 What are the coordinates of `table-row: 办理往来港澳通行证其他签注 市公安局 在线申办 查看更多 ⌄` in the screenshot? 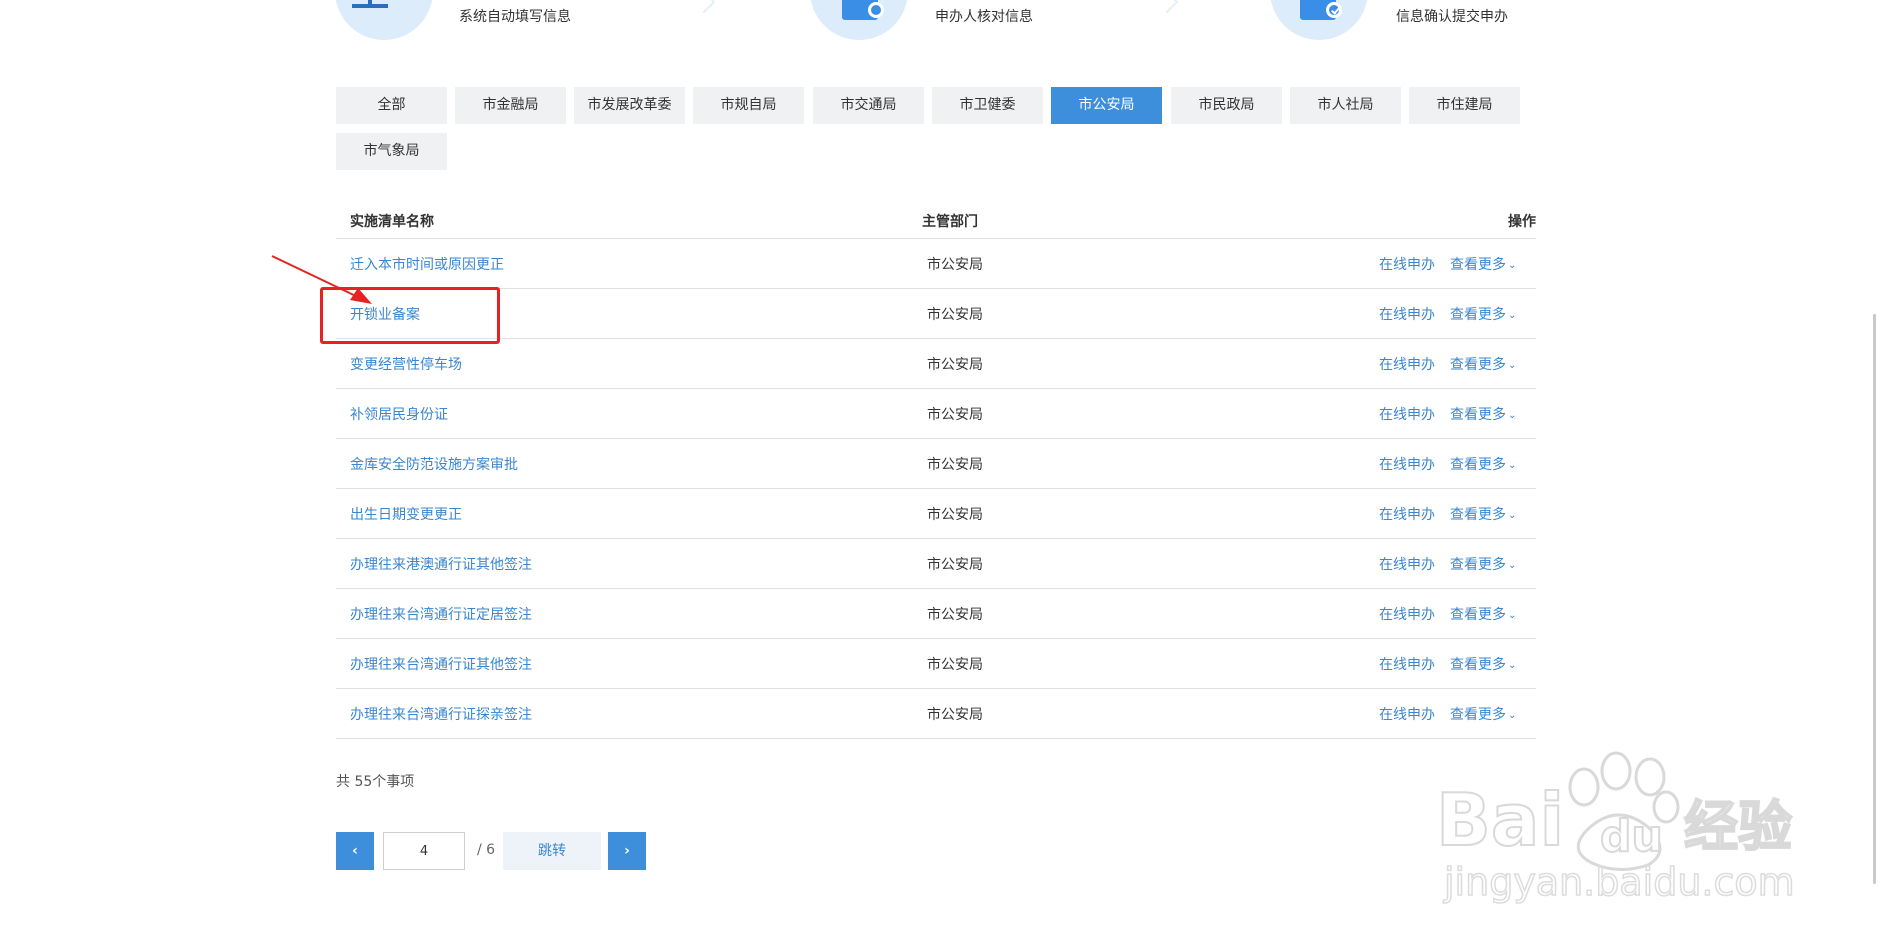 It's located at (936, 564).